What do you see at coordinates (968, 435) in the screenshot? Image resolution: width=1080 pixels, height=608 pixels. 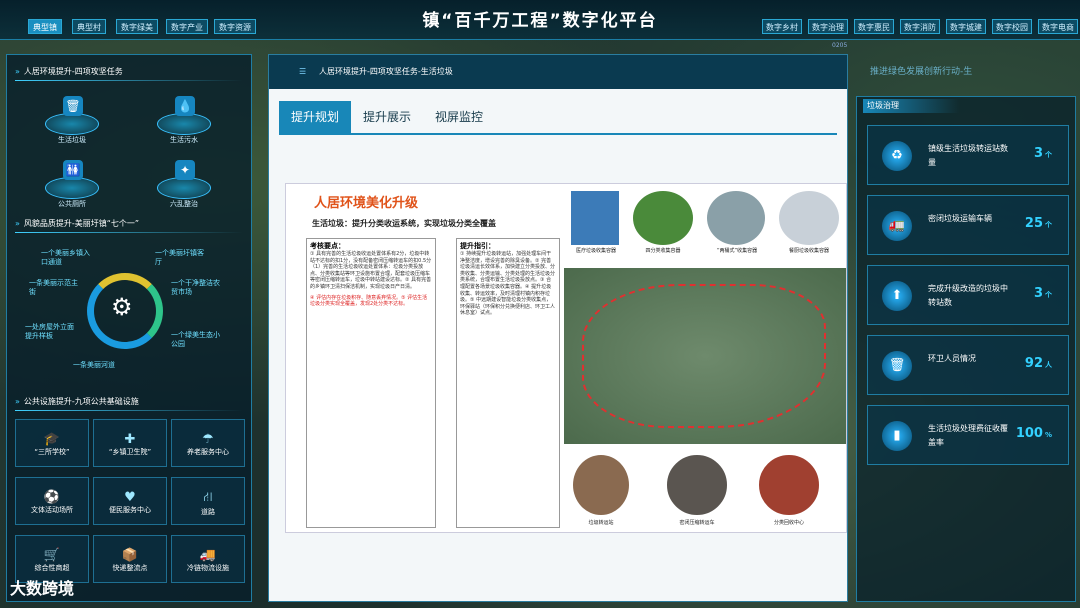 I see `stat-card-fee-coverage: ▮ 生活垃圾处理费征收覆盖率 100%` at bounding box center [968, 435].